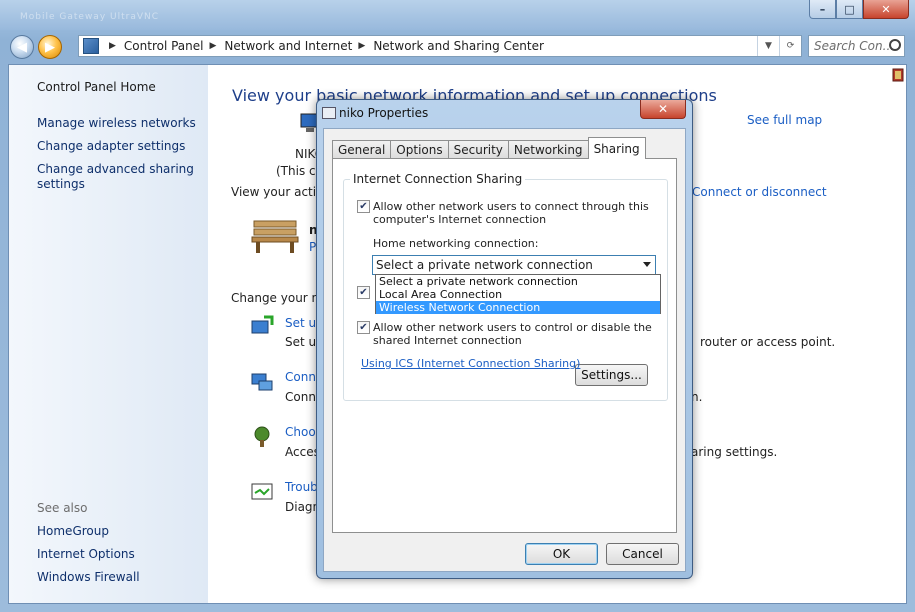 This screenshot has height=612, width=915. Describe the element at coordinates (288, 46) in the screenshot. I see `breadcrumb-network-internet: Network and Internet` at that location.